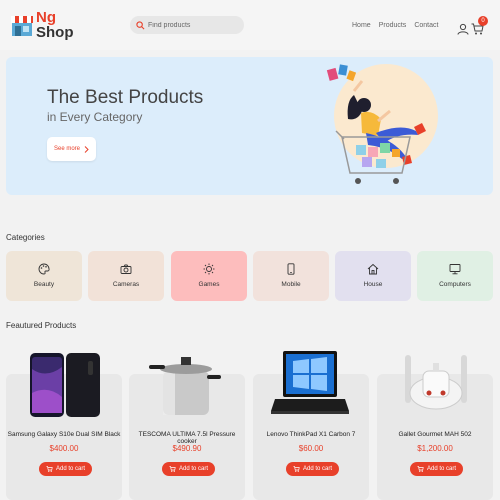  Describe the element at coordinates (22, 26) in the screenshot. I see `shop-icon` at that location.